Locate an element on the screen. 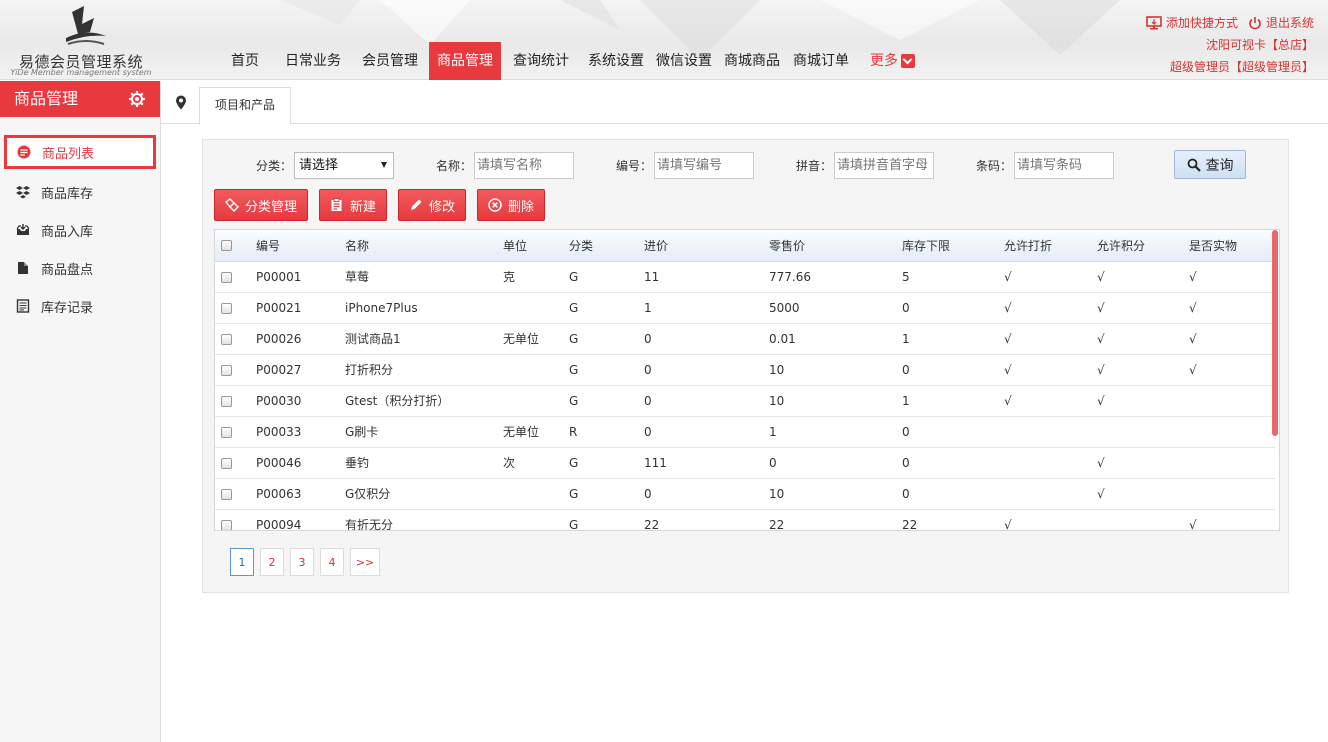 The width and height of the screenshot is (1328, 742). column-header: 允许打折 is located at coordinates (1050, 246).